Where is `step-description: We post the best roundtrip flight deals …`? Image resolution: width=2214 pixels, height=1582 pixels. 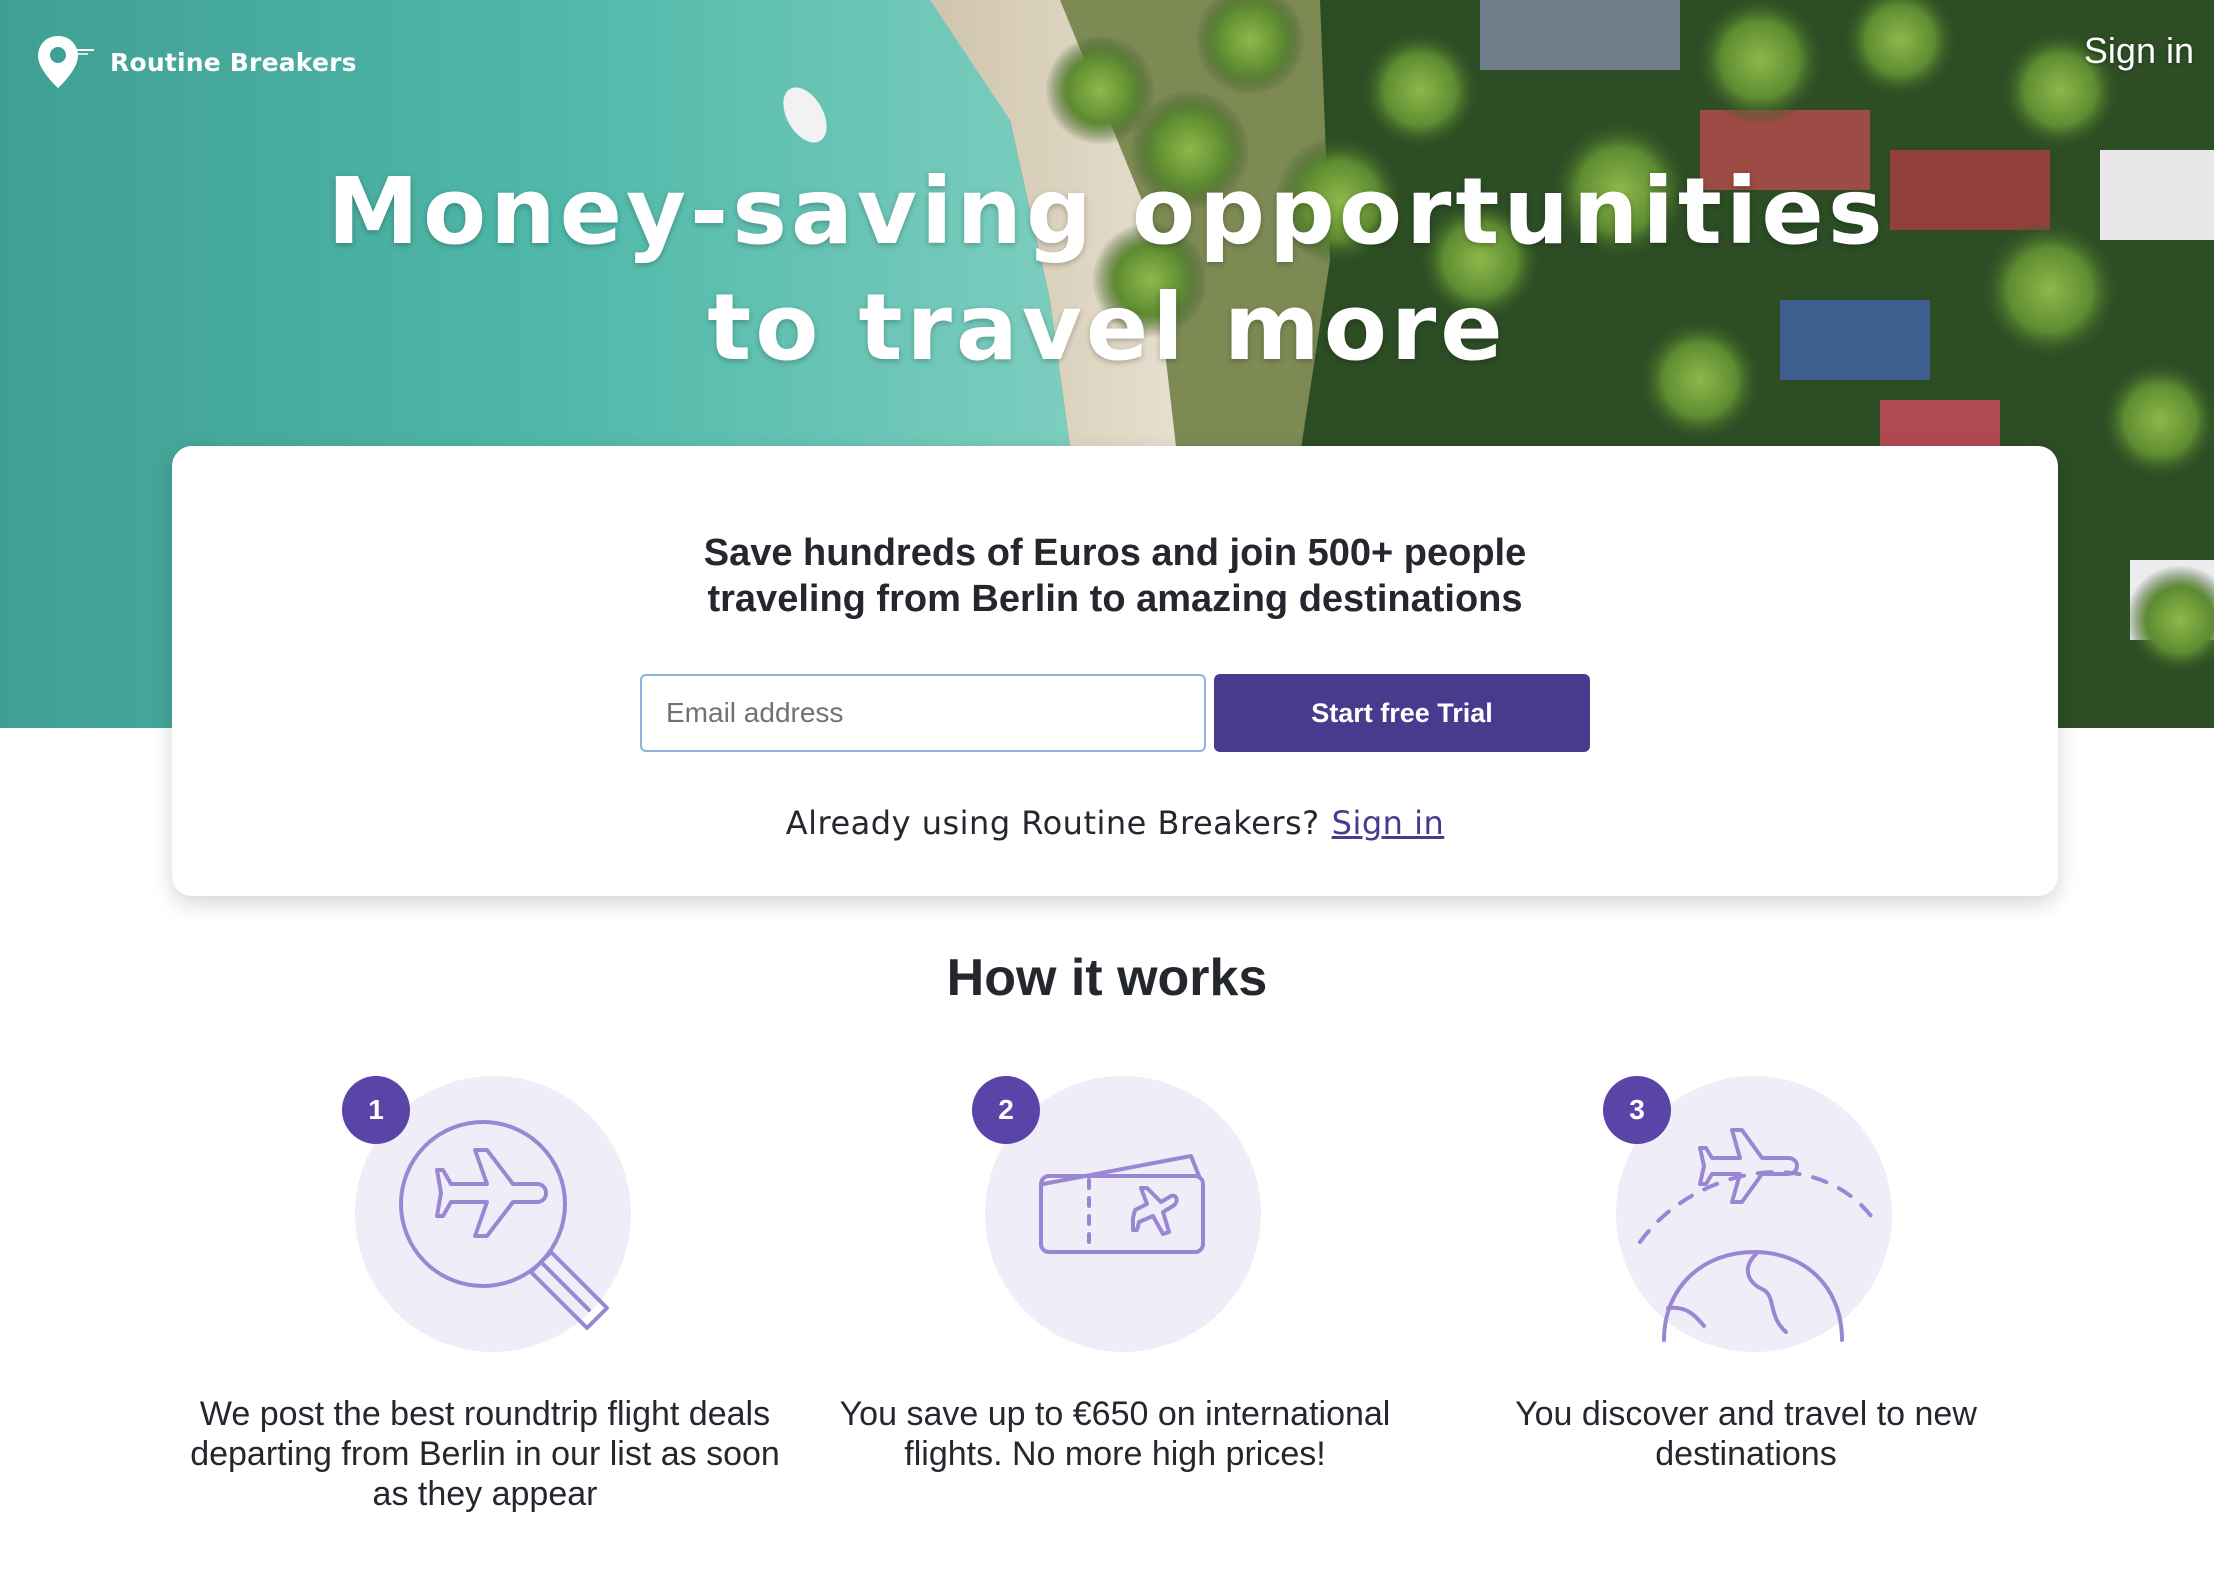 step-description: We post the best roundtrip flight deals … is located at coordinates (485, 1454).